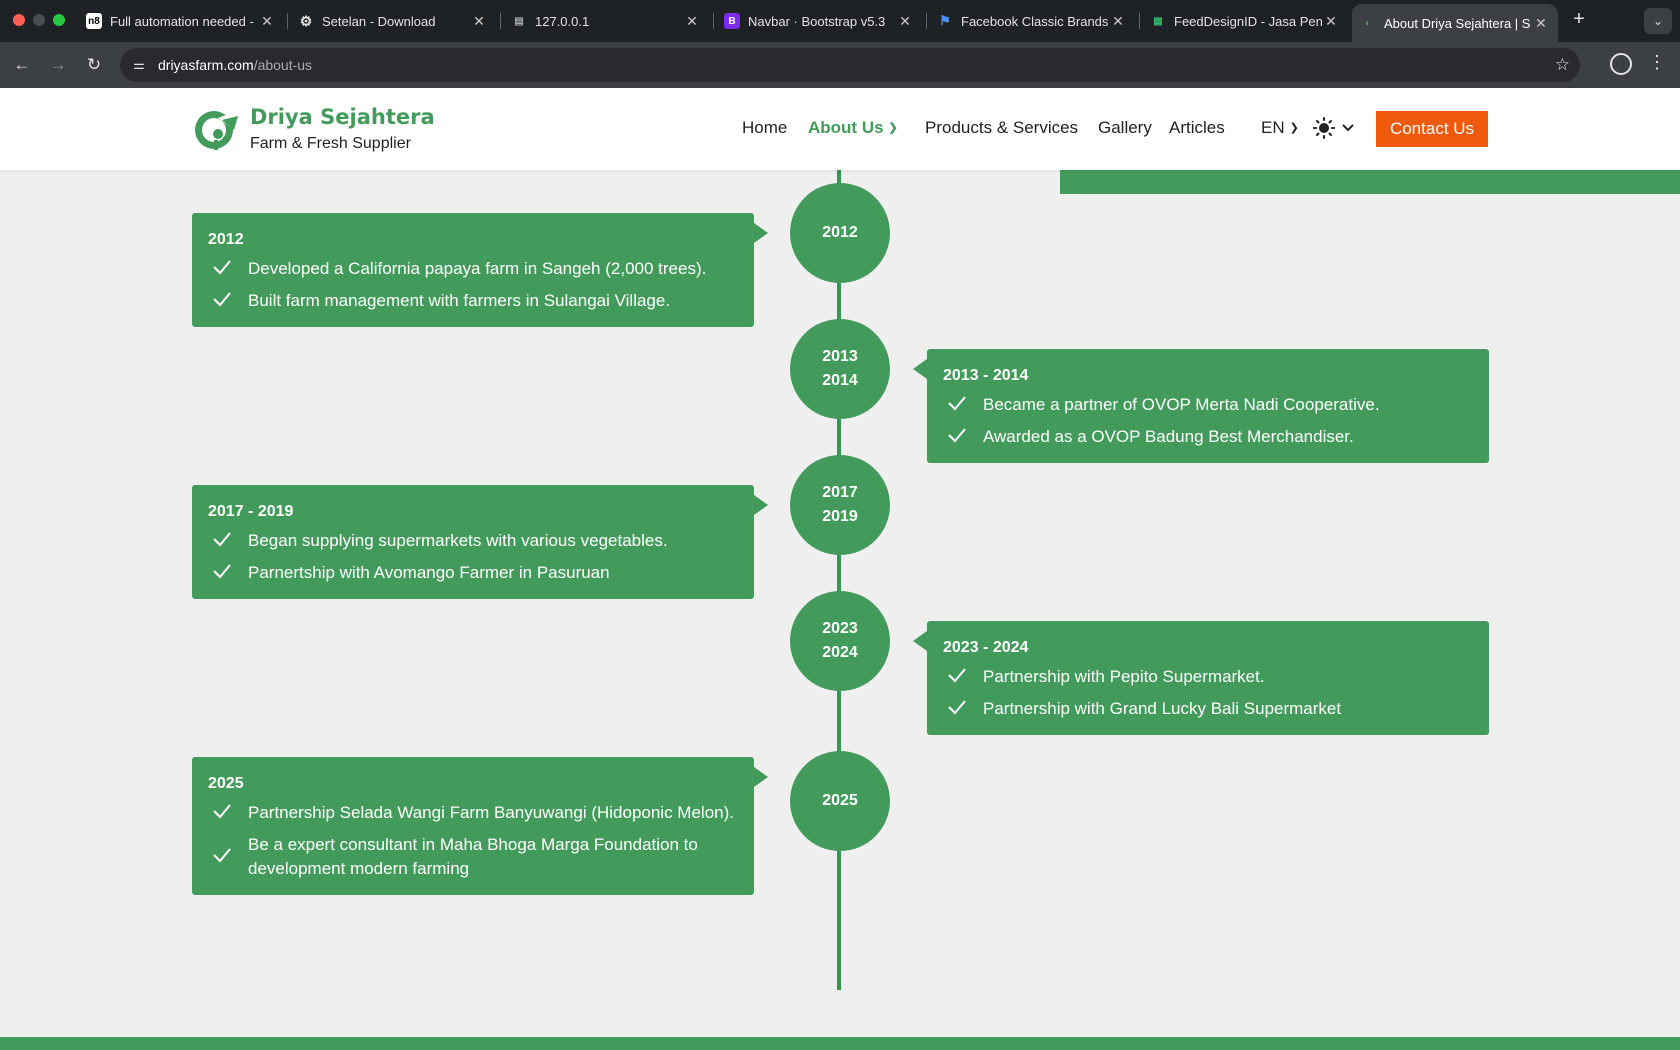  Describe the element at coordinates (251, 511) in the screenshot. I see `timeline-card-title: 2017 - 2019` at that location.